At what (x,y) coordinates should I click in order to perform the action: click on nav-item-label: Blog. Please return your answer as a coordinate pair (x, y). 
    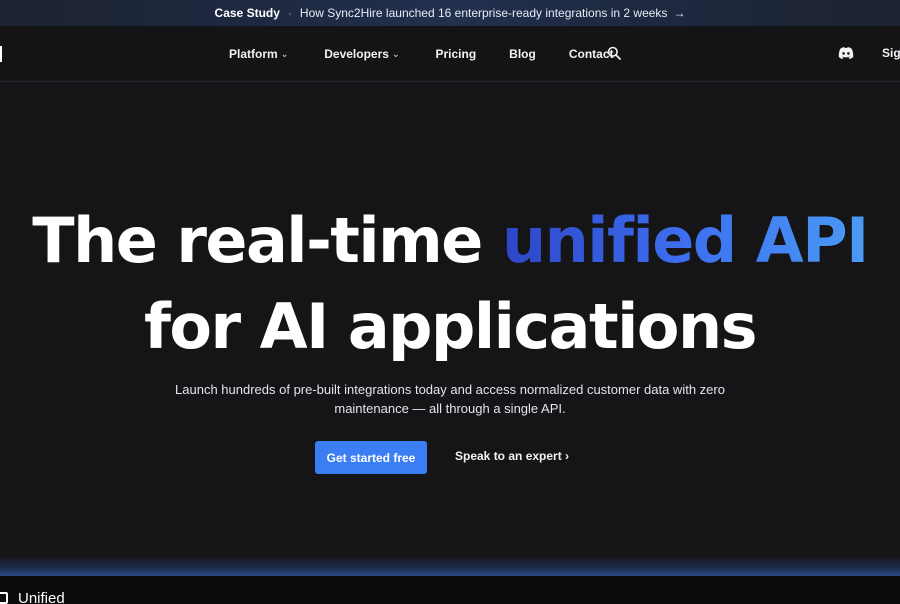
    Looking at the image, I should click on (522, 54).